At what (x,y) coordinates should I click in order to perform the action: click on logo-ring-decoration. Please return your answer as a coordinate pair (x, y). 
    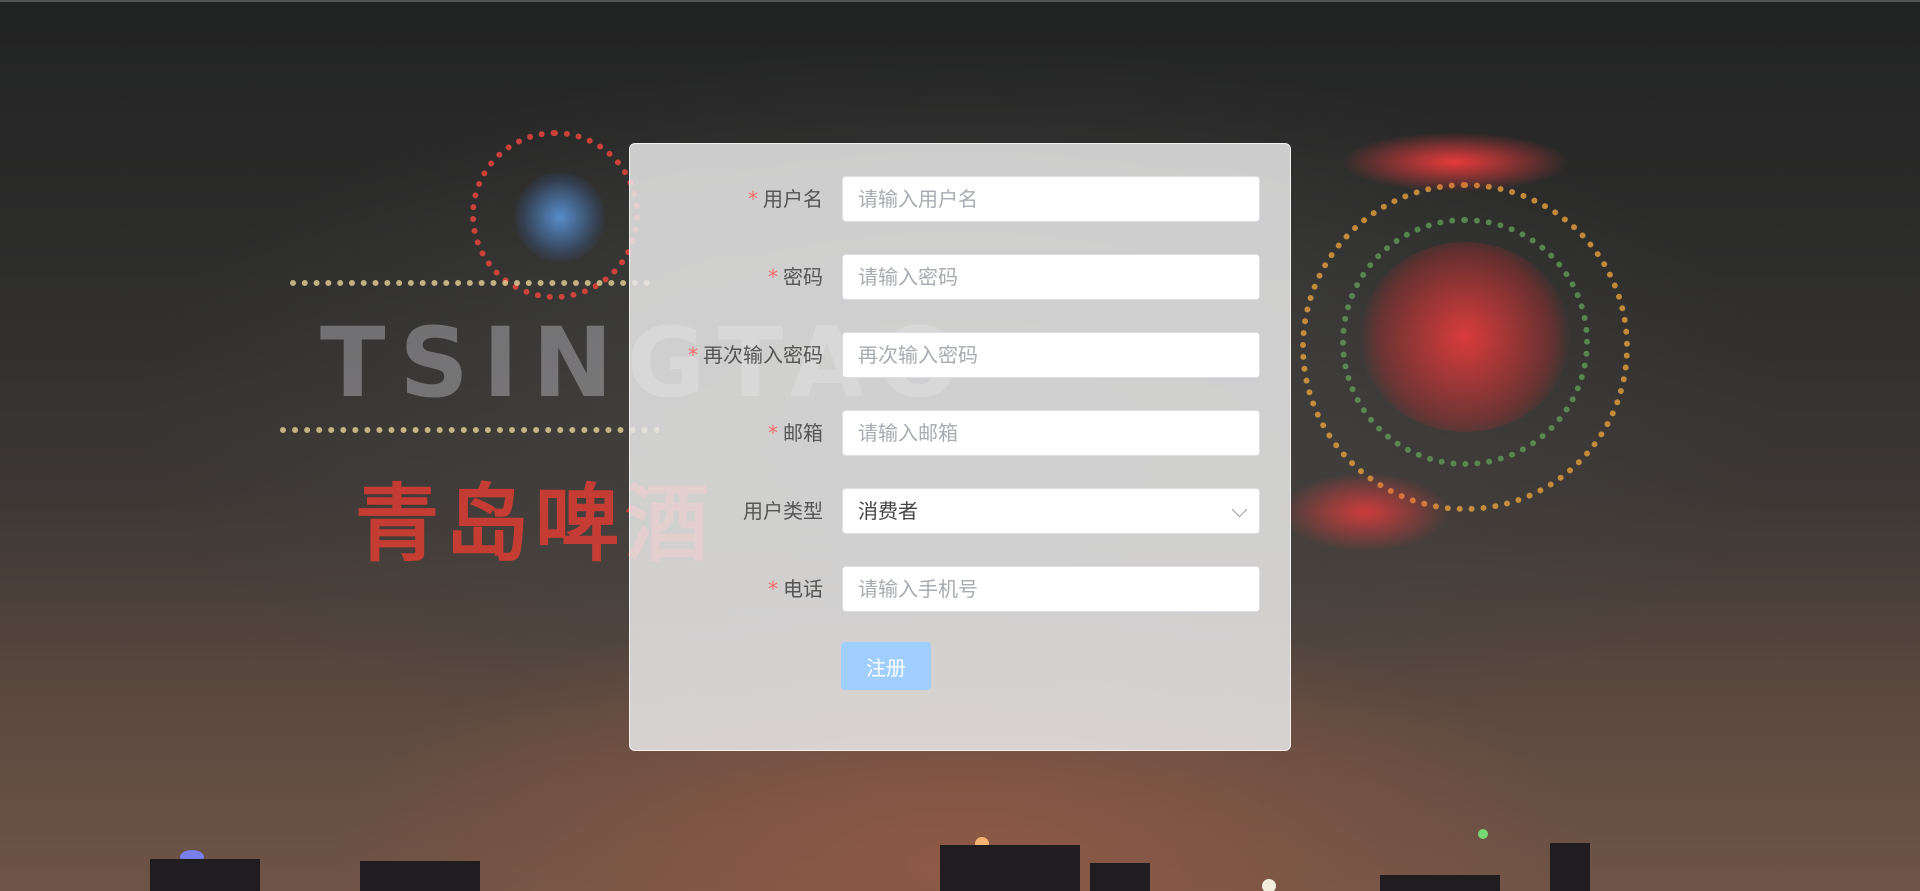
    Looking at the image, I should click on (555, 215).